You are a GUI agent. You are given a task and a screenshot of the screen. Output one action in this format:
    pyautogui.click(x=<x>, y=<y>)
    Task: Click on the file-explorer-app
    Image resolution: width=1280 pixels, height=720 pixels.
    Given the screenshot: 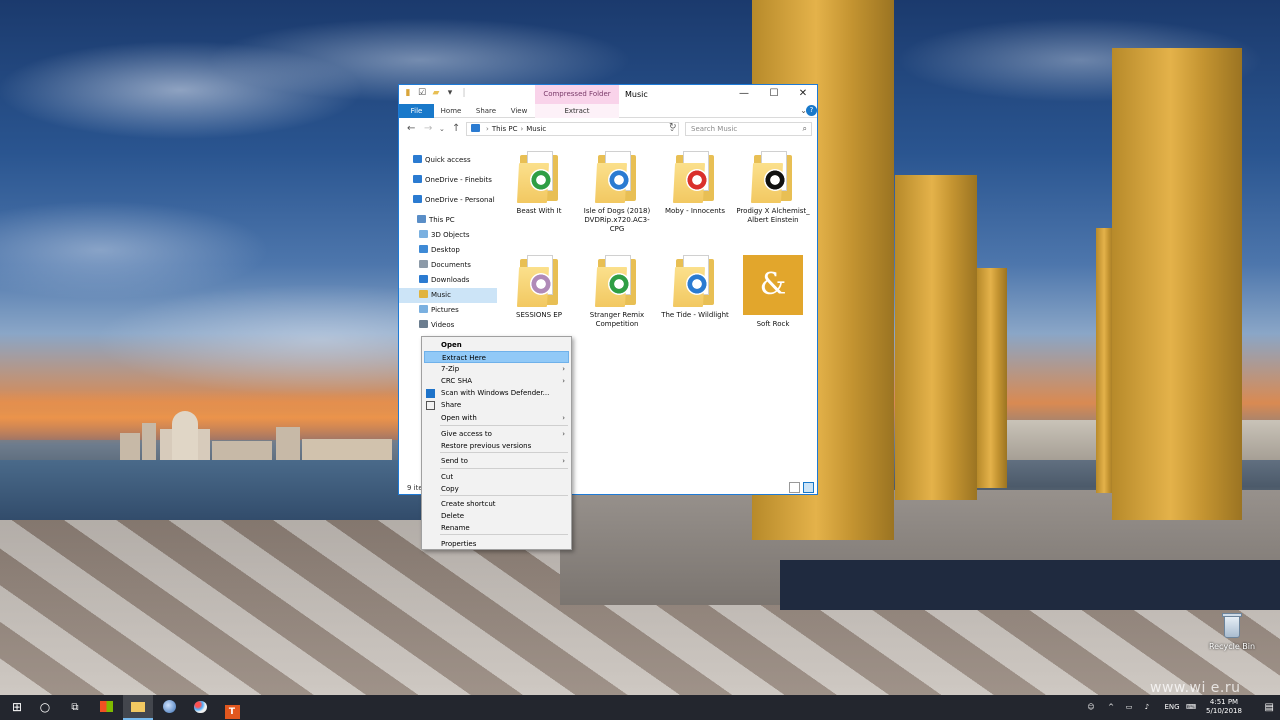 What is the action you would take?
    pyautogui.click(x=138, y=707)
    